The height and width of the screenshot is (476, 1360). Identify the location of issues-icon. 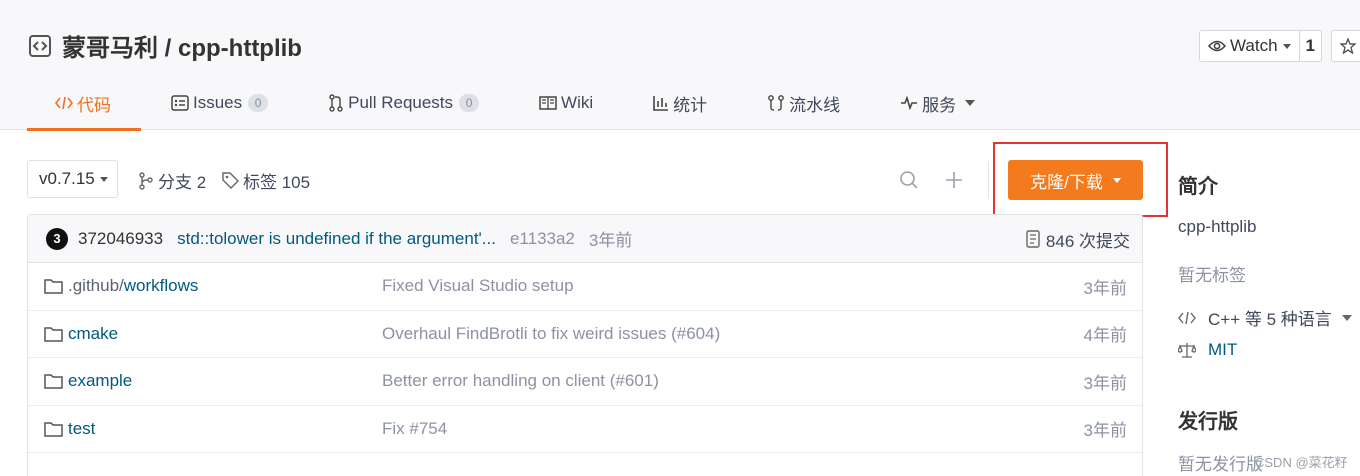
(180, 103).